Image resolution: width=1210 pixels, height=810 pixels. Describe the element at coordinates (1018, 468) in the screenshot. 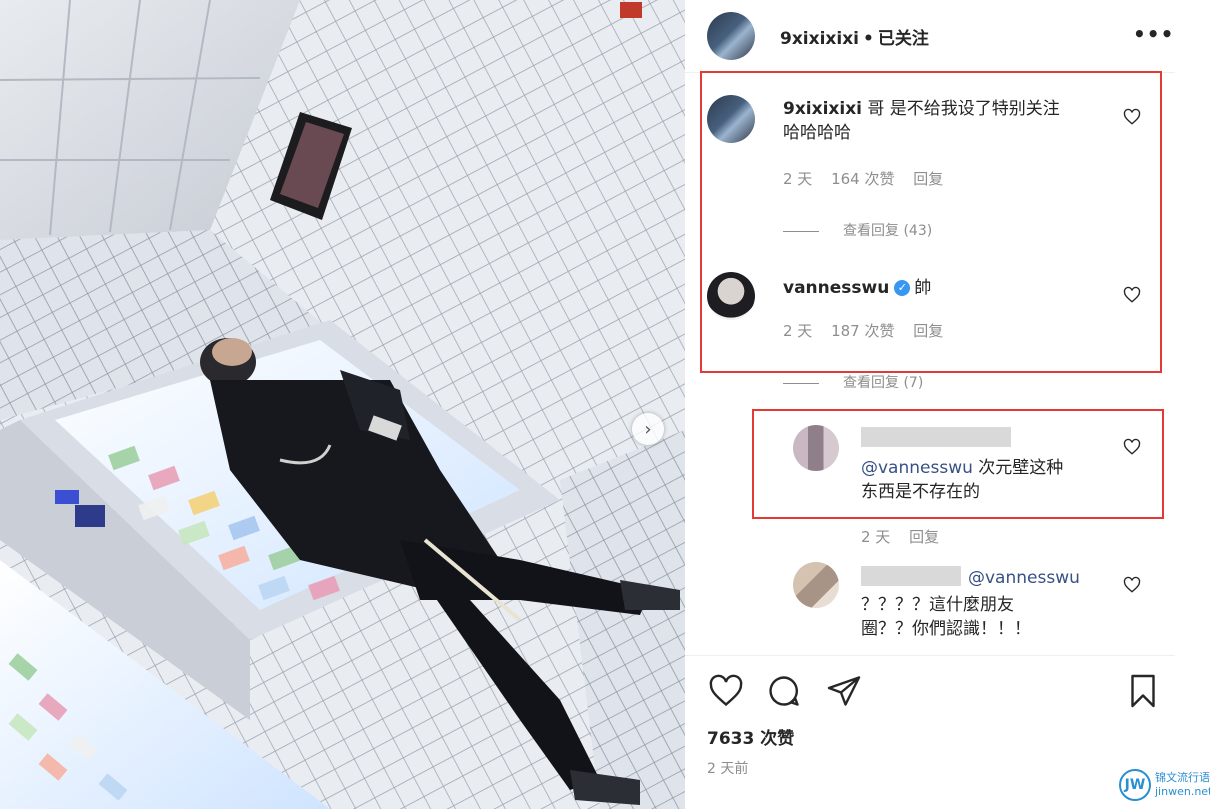

I see `reply-body: 次元壁这种` at that location.